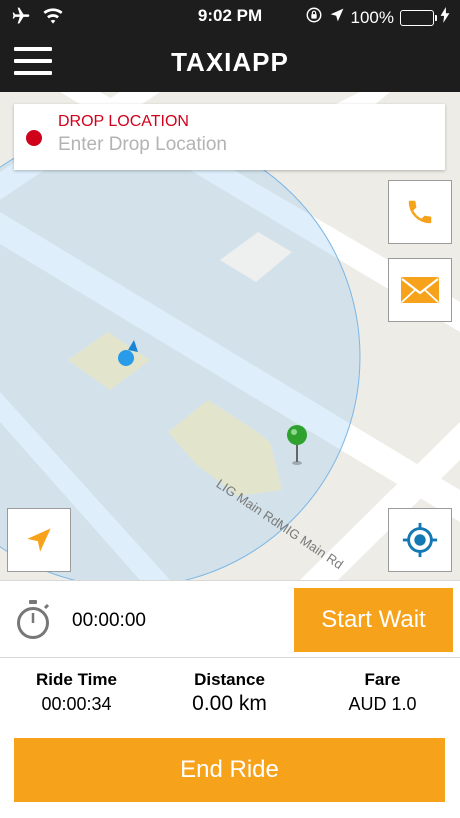 Image resolution: width=460 pixels, height=818 pixels. I want to click on location-arrow-icon, so click(337, 17).